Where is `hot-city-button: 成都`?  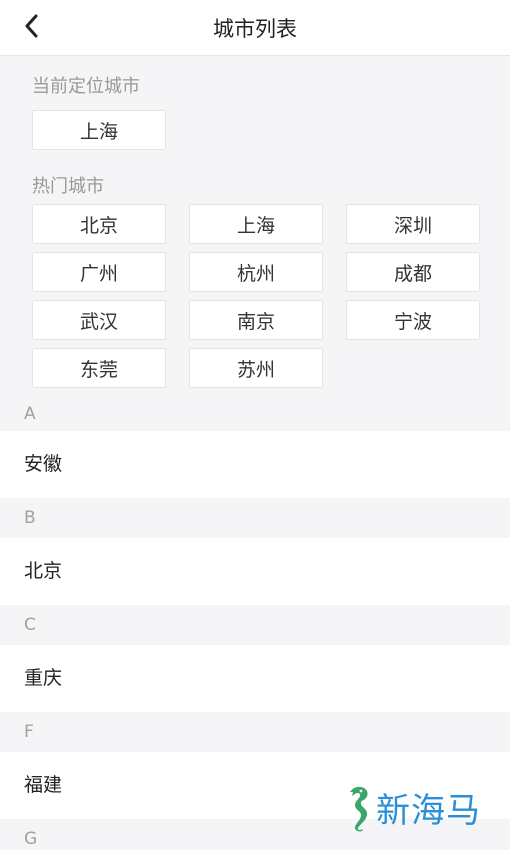 hot-city-button: 成都 is located at coordinates (413, 272).